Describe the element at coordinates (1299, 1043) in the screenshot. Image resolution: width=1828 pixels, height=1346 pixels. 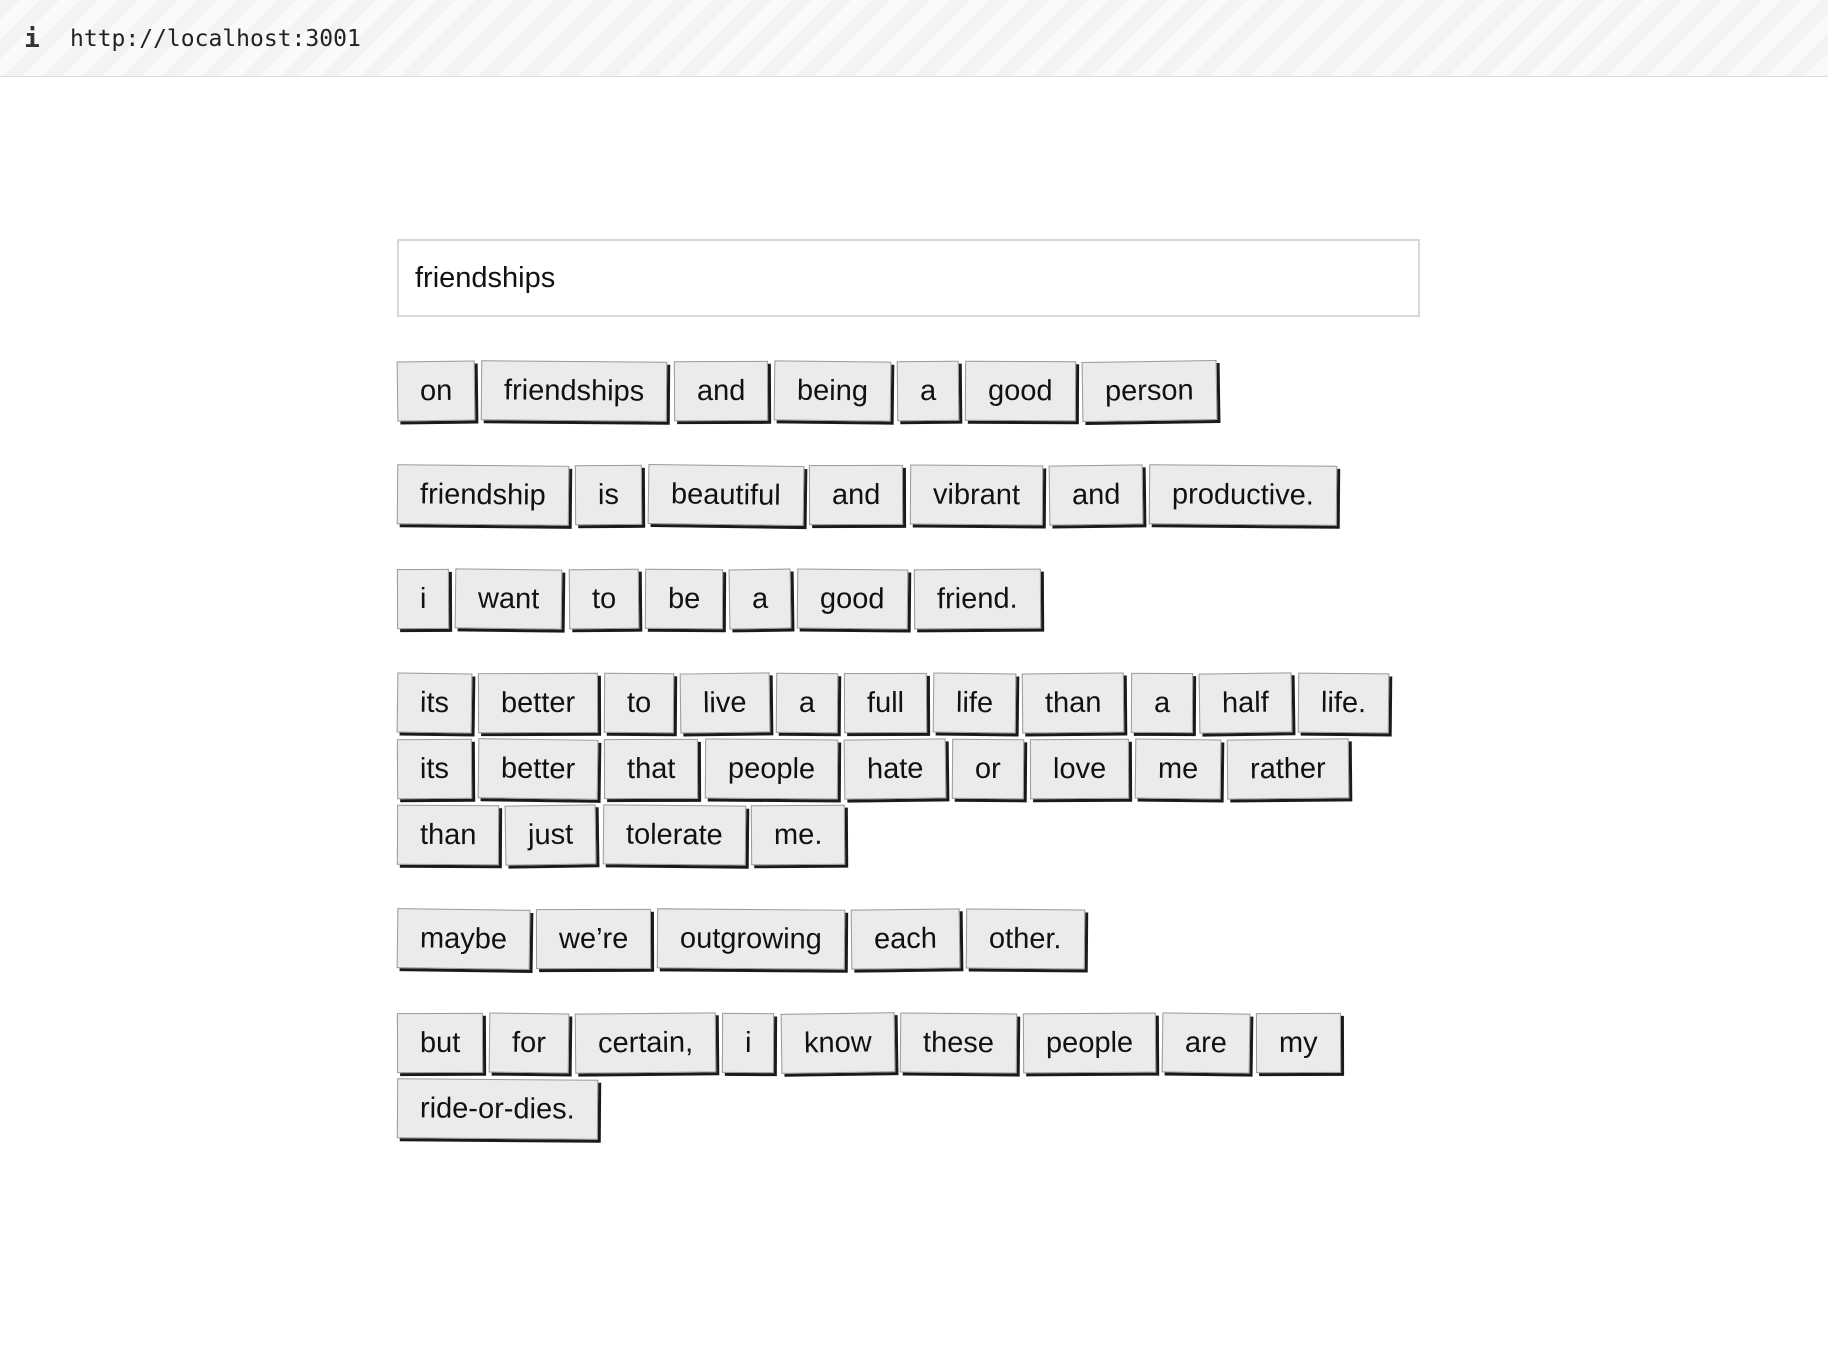
I see `word-tile: my` at that location.